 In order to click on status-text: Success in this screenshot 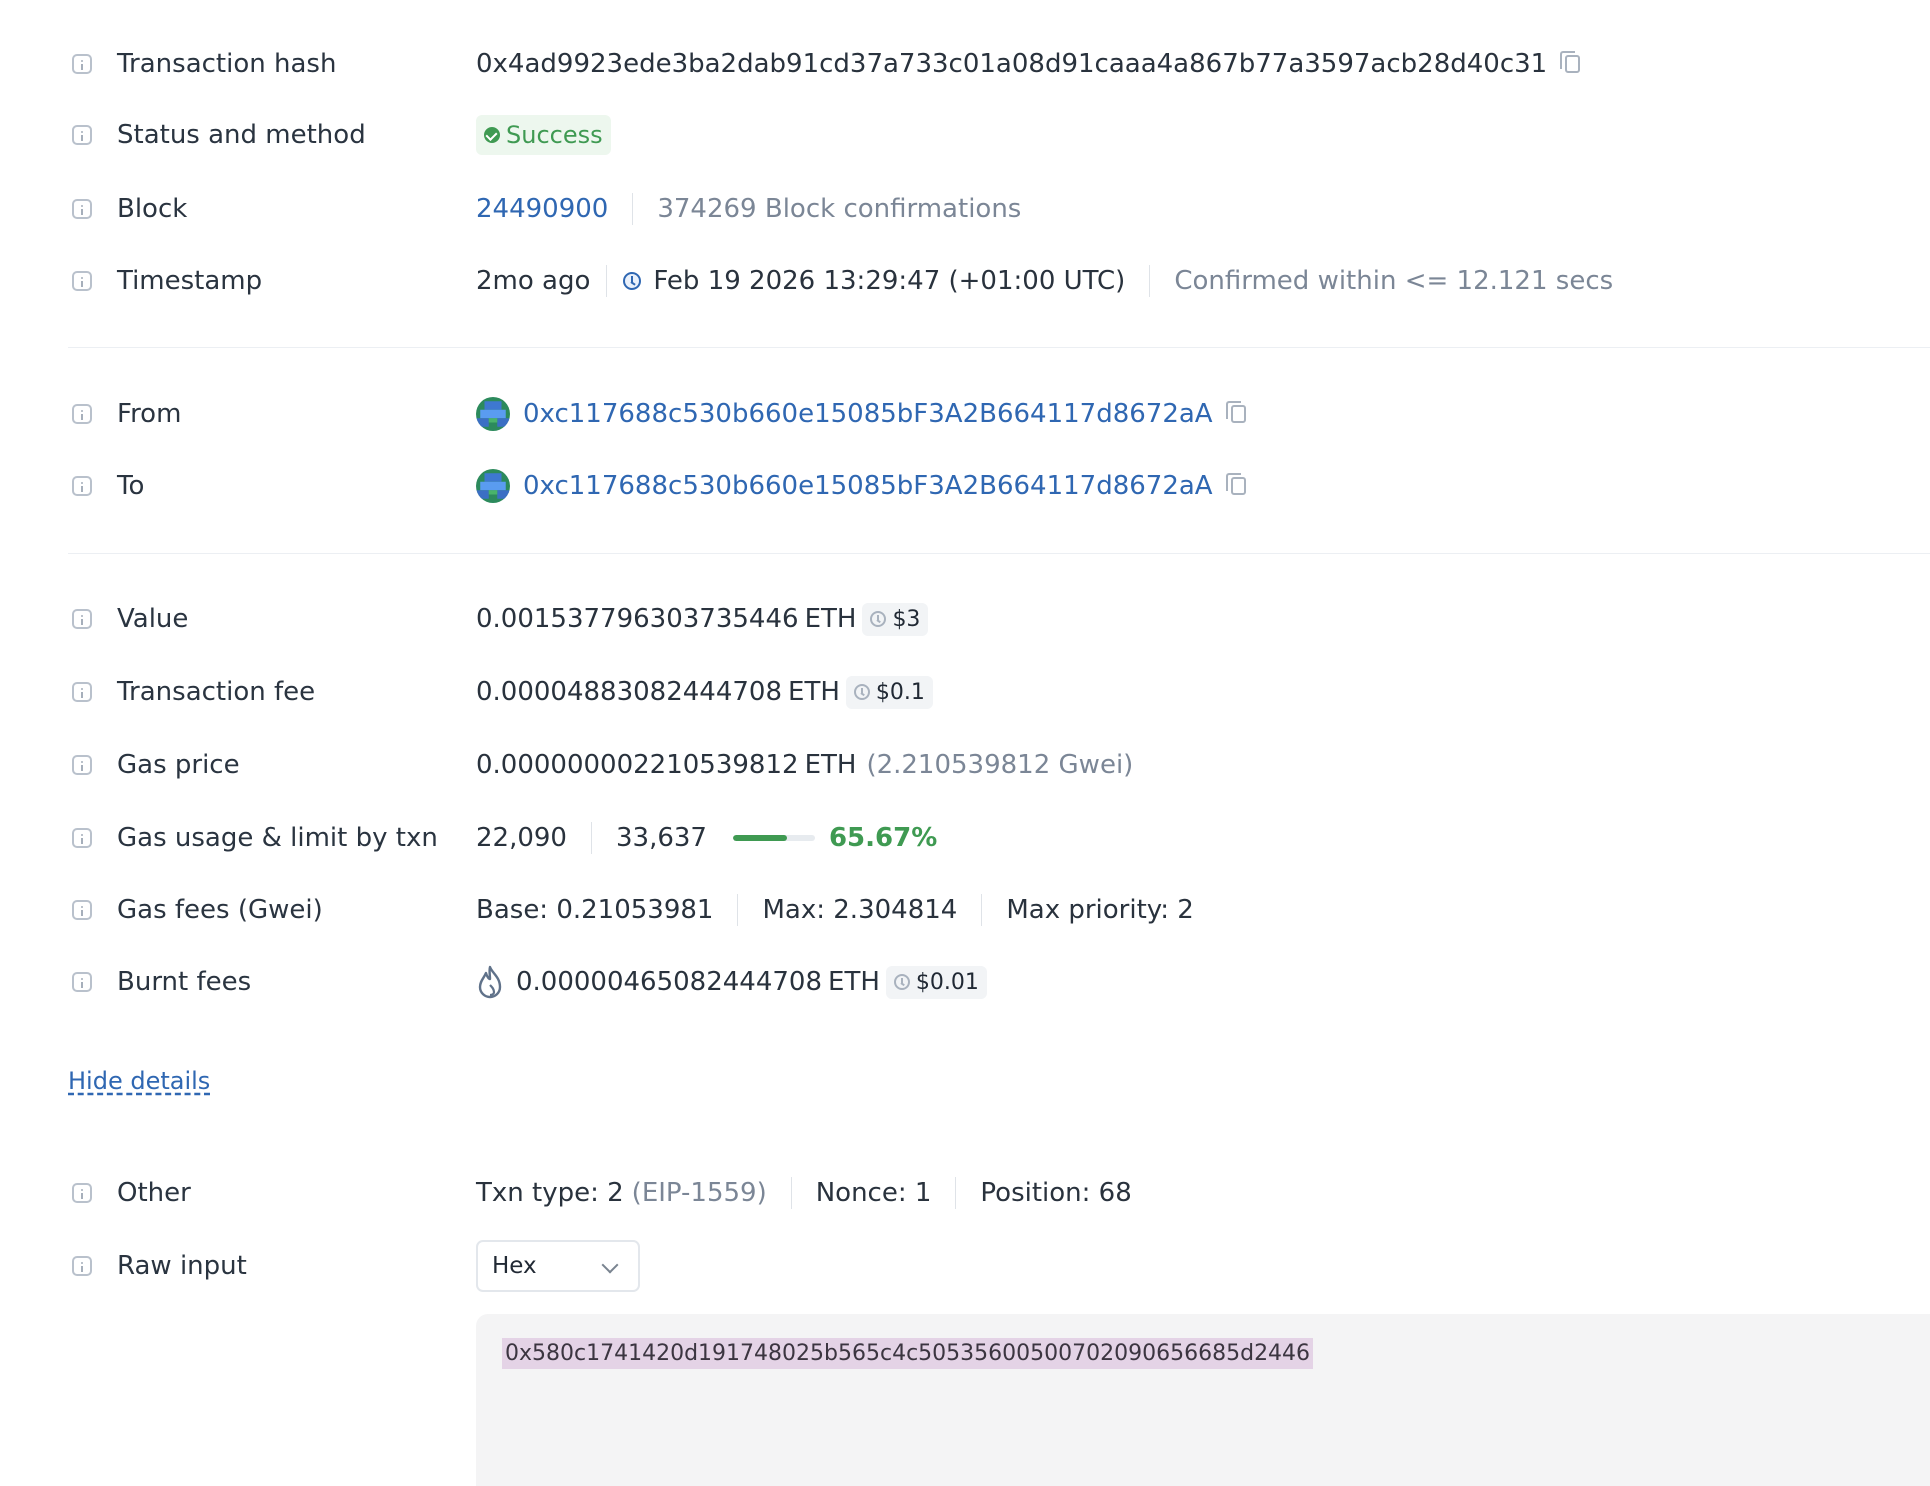, I will do `click(554, 135)`.